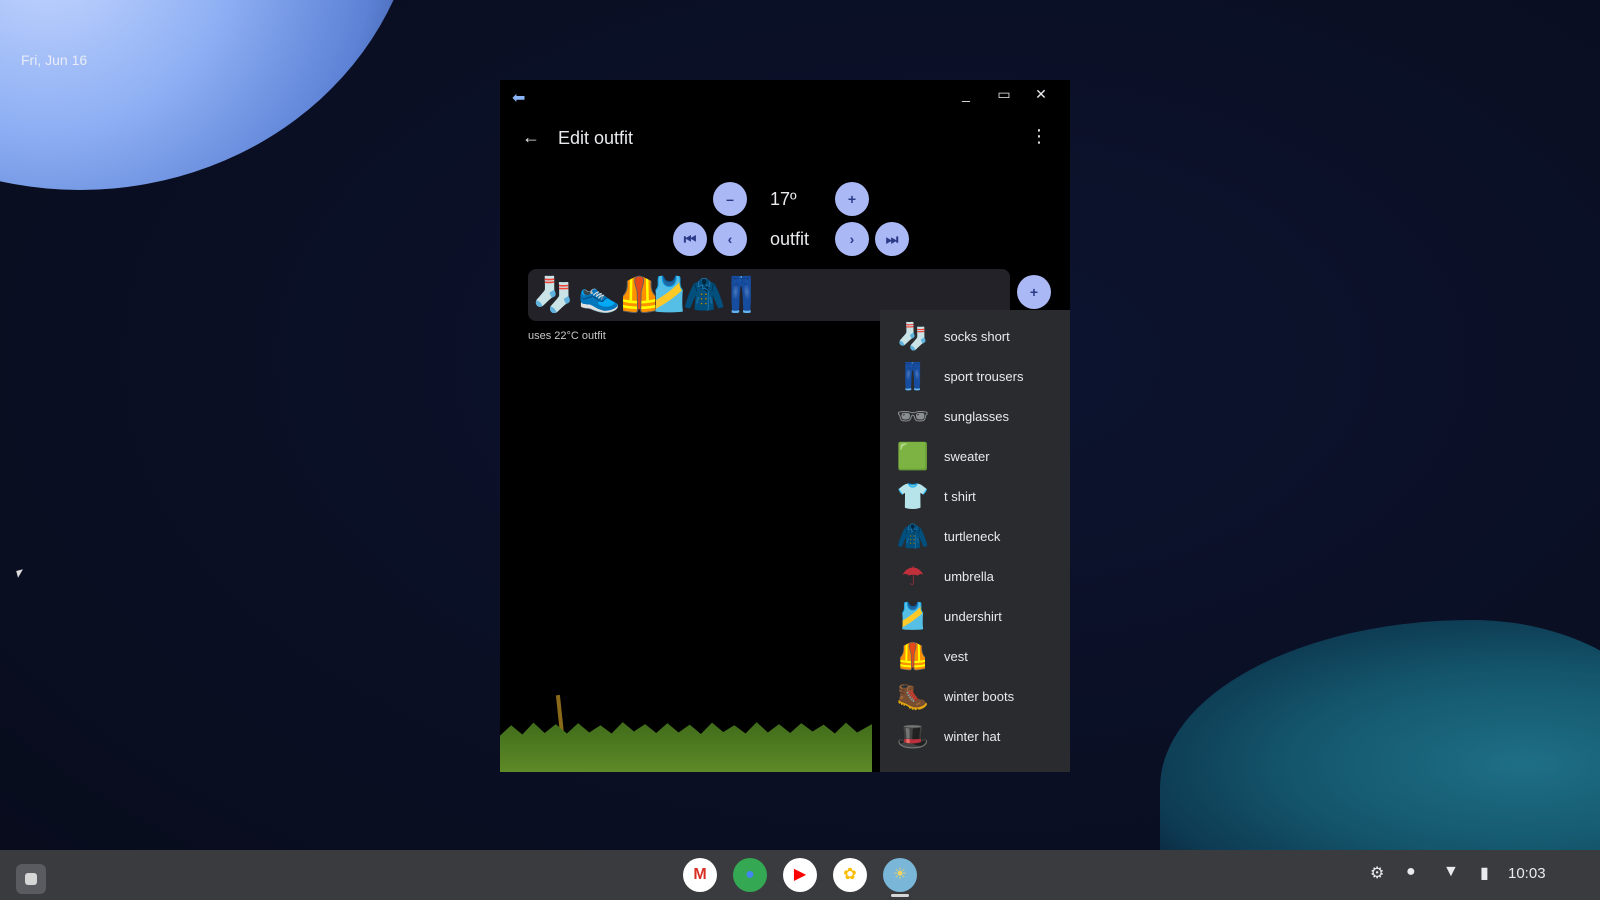 The height and width of the screenshot is (900, 1600). What do you see at coordinates (852, 239) in the screenshot?
I see `next-outfit-button: ›` at bounding box center [852, 239].